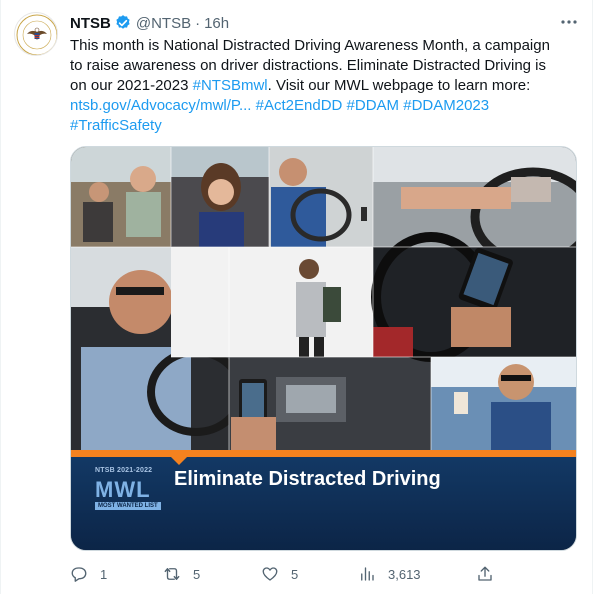 Image resolution: width=593 pixels, height=594 pixels. I want to click on share-button, so click(491, 574).